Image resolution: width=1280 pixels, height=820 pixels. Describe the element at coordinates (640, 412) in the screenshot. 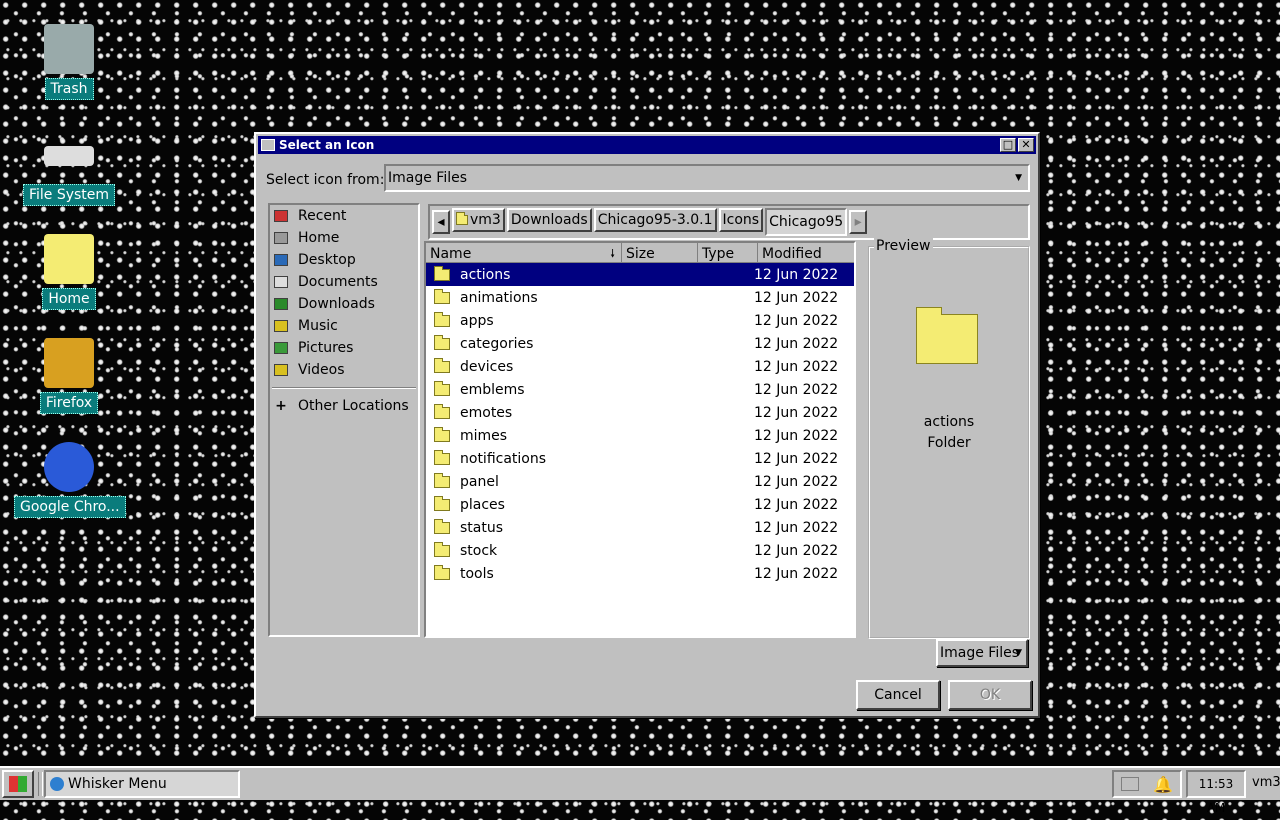

I see `file-row: emotes 12 Jun 2022` at that location.